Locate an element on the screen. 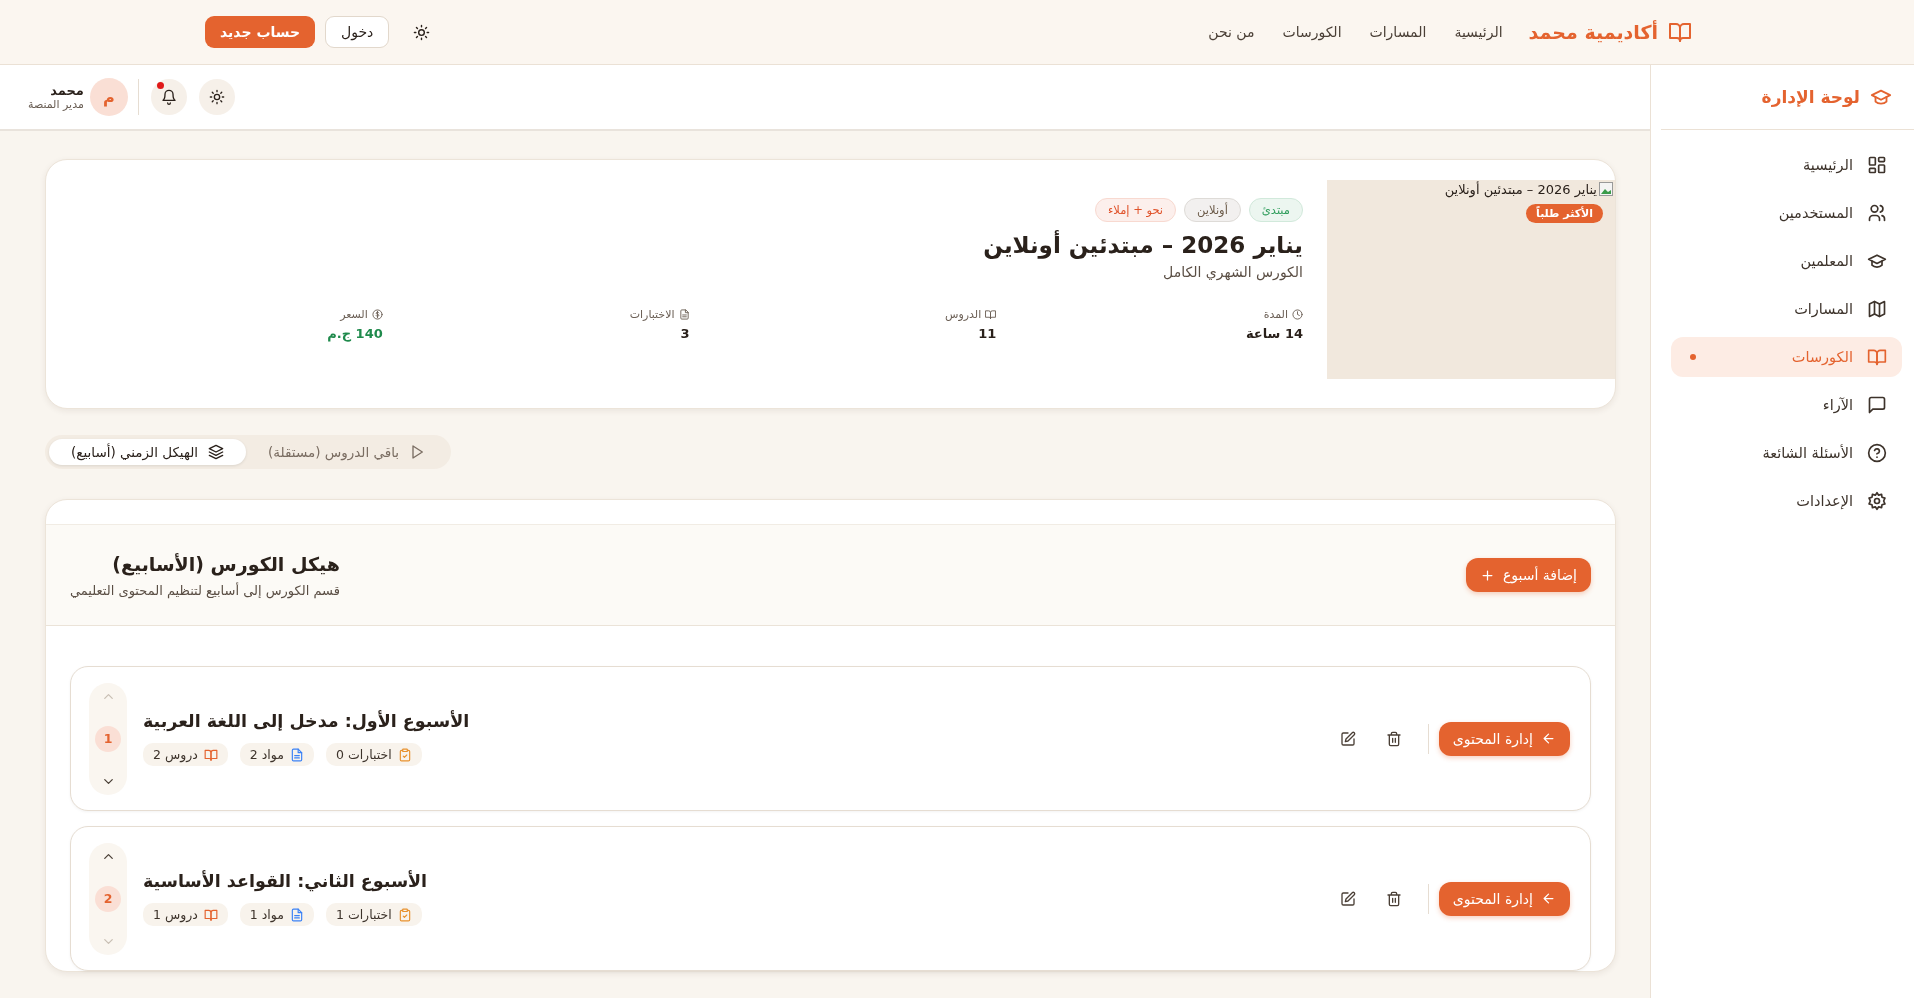 The width and height of the screenshot is (1914, 998). active-dot is located at coordinates (1693, 357).